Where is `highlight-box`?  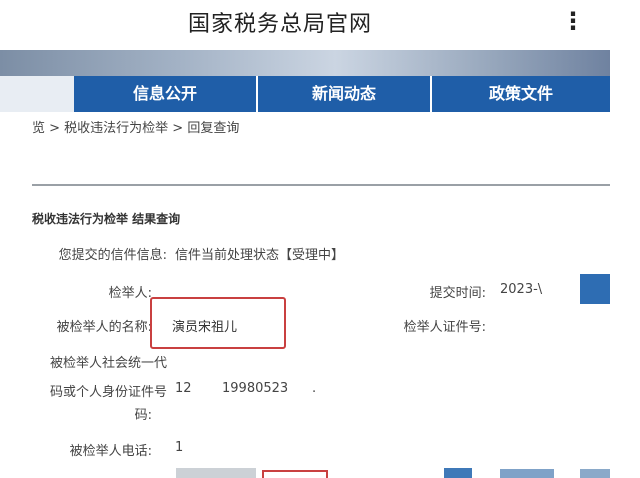
highlight-box is located at coordinates (218, 323).